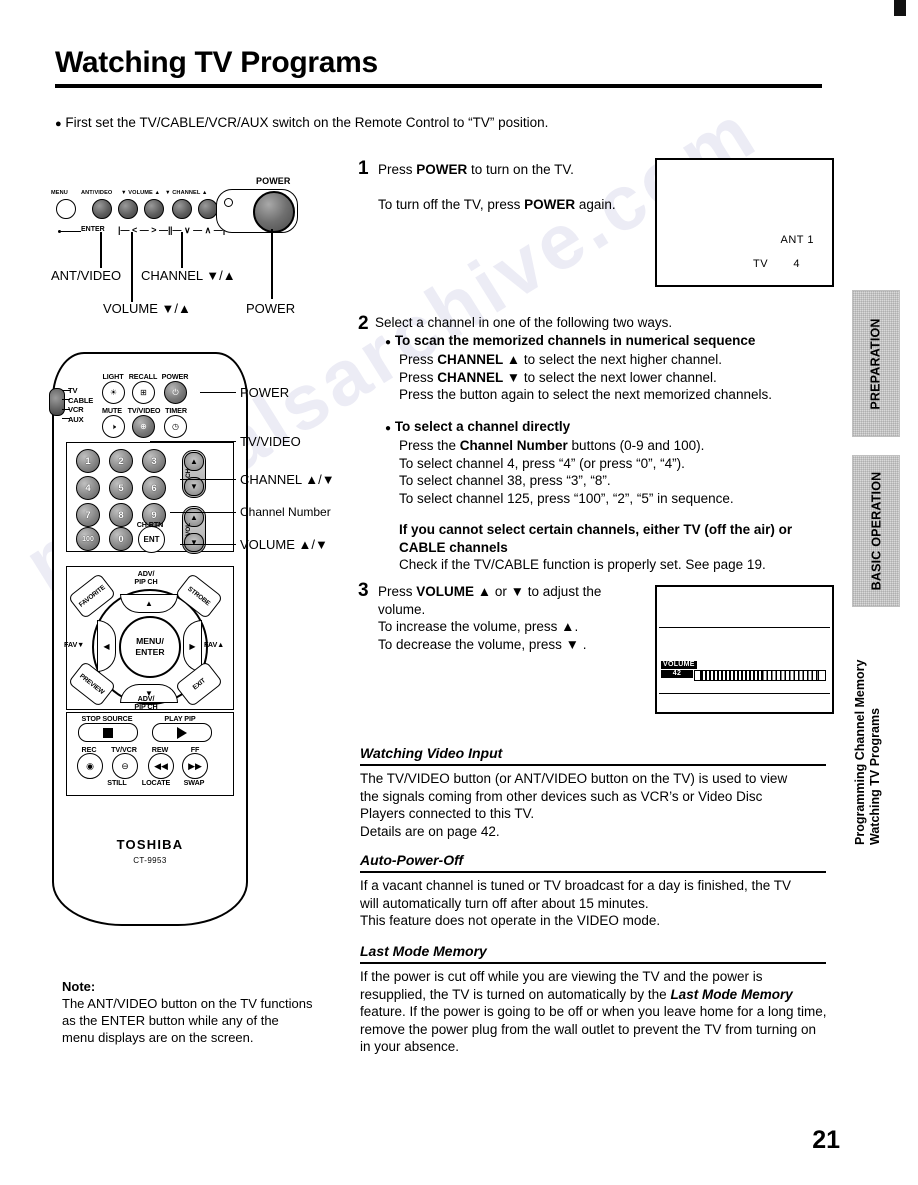  What do you see at coordinates (143, 426) in the screenshot?
I see `tv-video-button: ⊕` at bounding box center [143, 426].